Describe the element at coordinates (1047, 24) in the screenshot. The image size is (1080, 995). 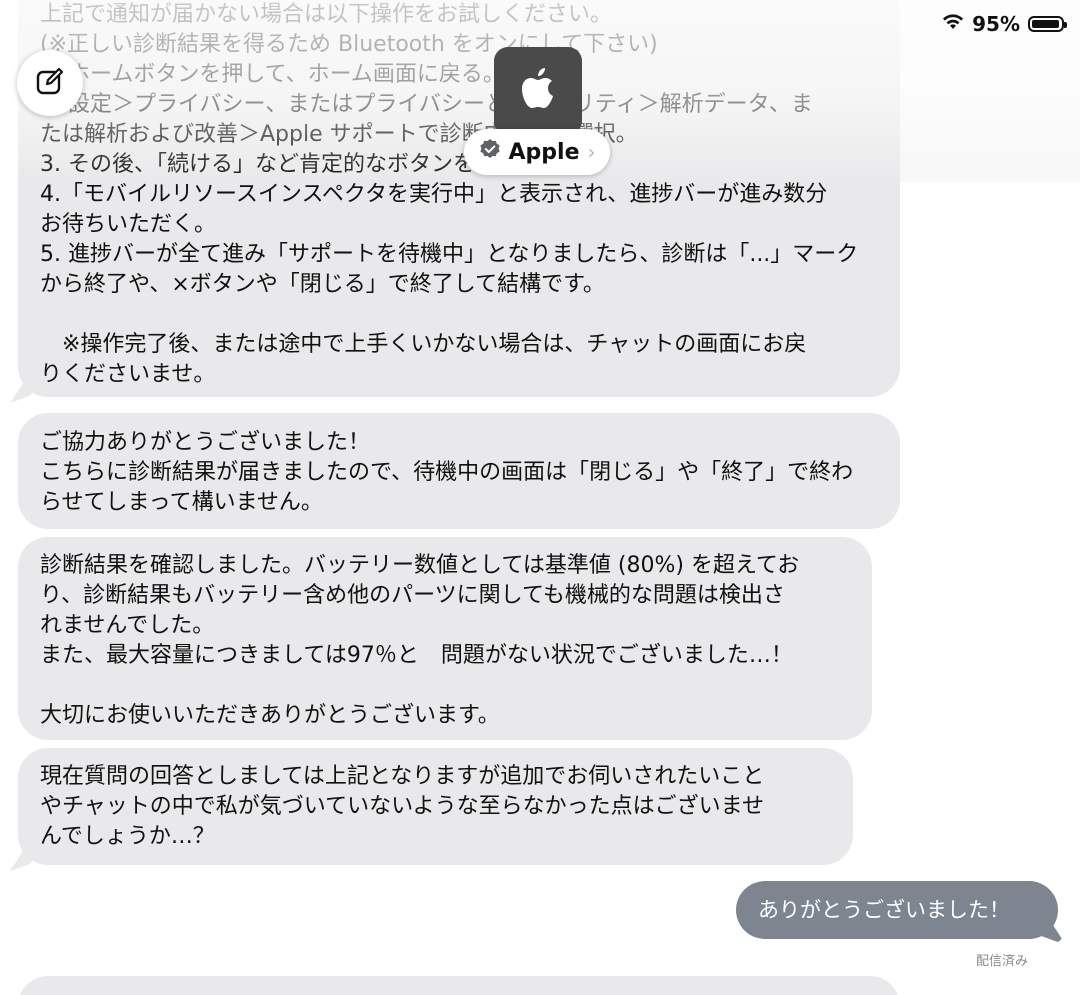
I see `battery-icon` at that location.